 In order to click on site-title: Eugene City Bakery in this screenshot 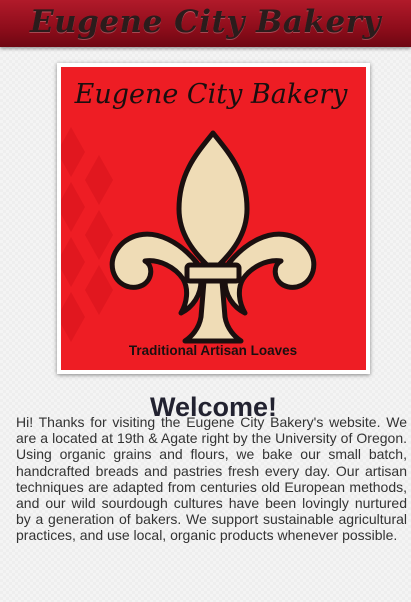, I will do `click(205, 22)`.